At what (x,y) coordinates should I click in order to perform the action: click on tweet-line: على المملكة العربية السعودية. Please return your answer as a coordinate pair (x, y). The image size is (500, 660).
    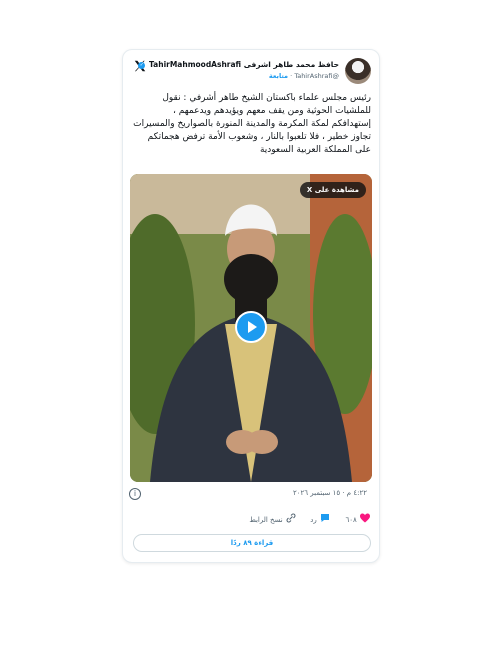
    Looking at the image, I should click on (315, 150).